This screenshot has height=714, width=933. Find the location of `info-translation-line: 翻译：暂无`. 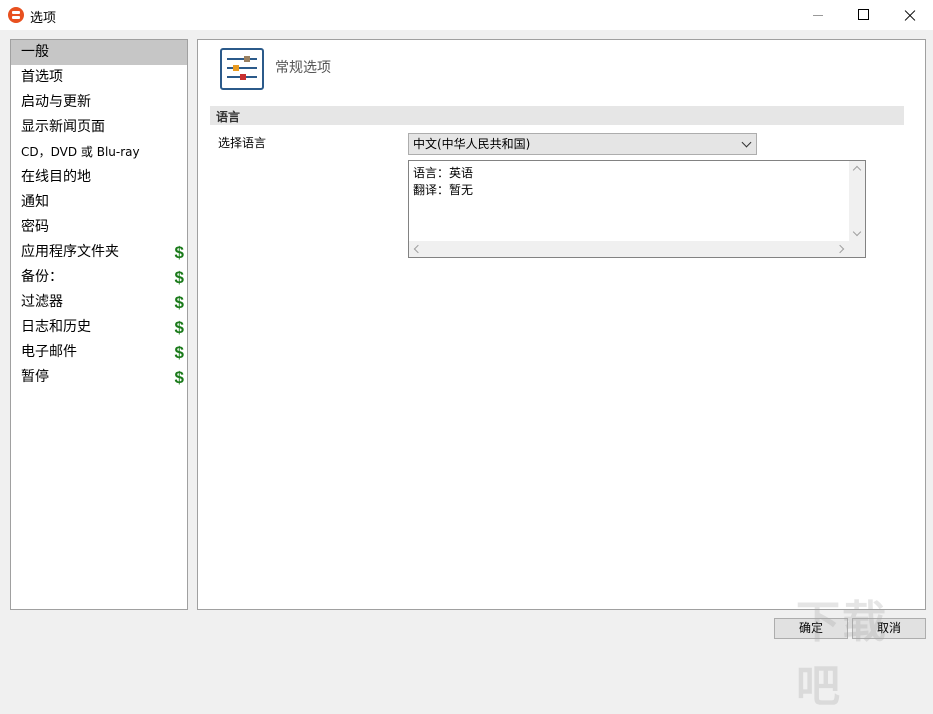

info-translation-line: 翻译：暂无 is located at coordinates (443, 189).